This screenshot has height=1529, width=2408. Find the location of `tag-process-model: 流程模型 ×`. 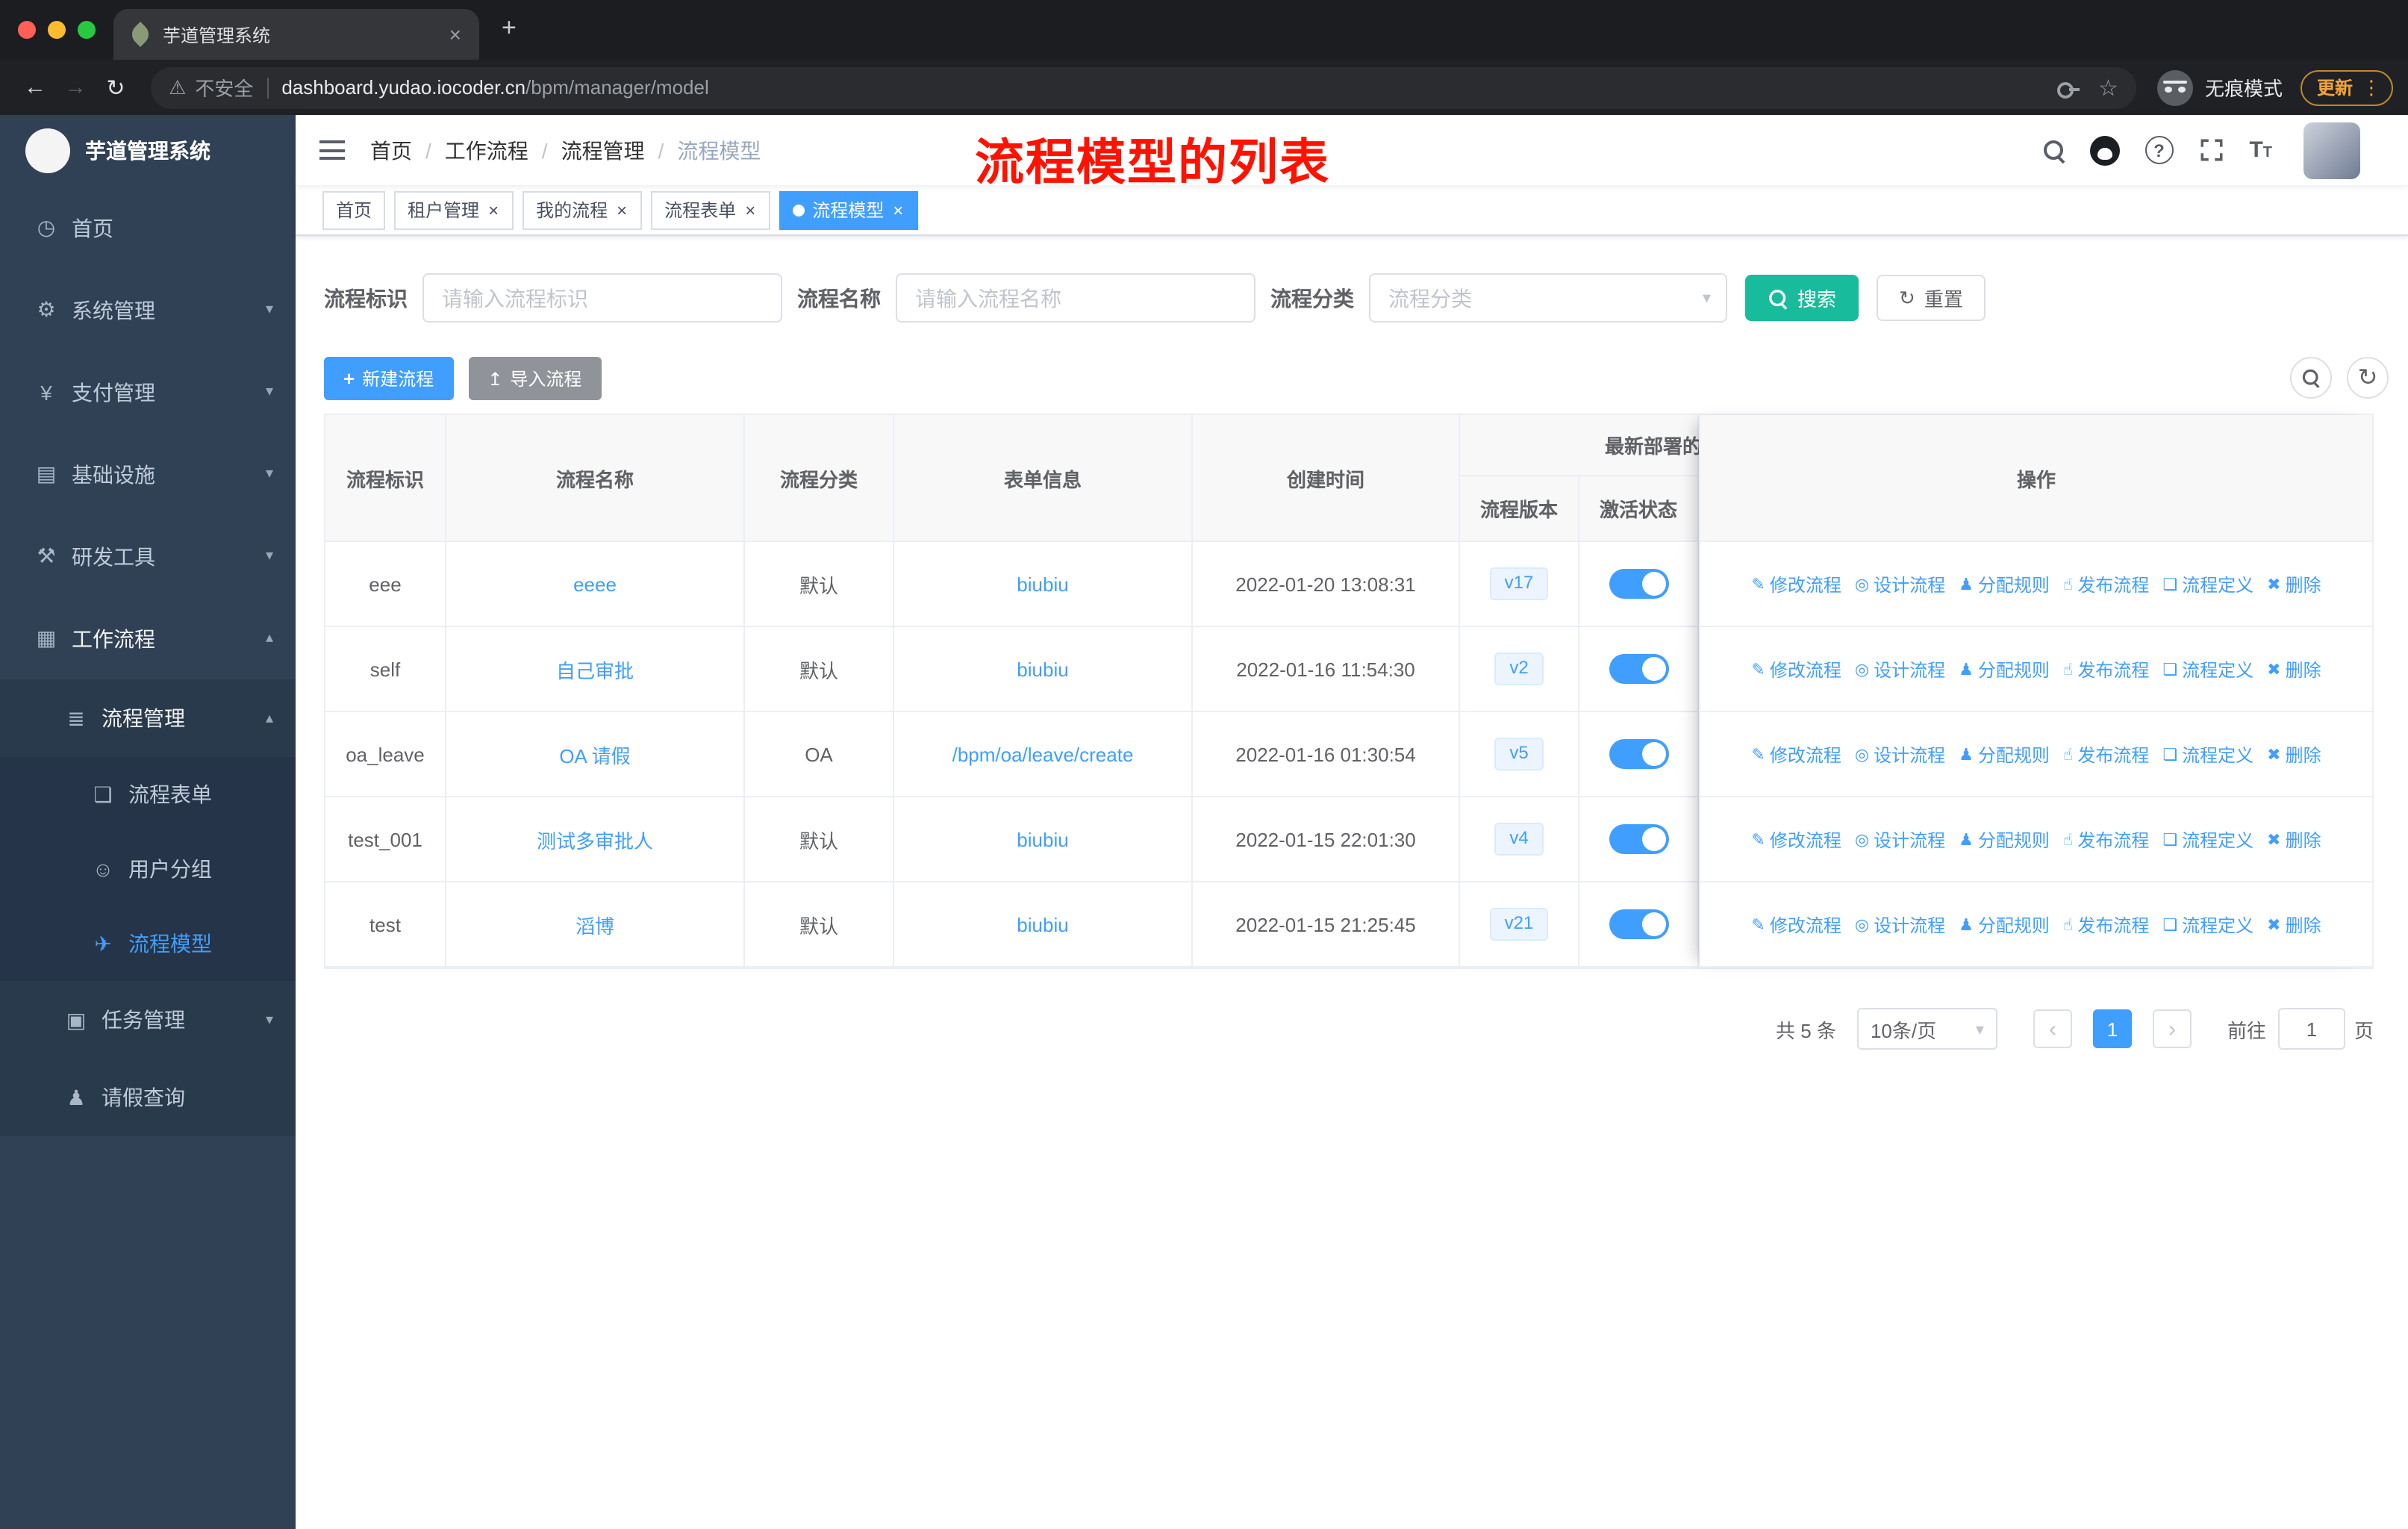

tag-process-model: 流程模型 × is located at coordinates (849, 209).